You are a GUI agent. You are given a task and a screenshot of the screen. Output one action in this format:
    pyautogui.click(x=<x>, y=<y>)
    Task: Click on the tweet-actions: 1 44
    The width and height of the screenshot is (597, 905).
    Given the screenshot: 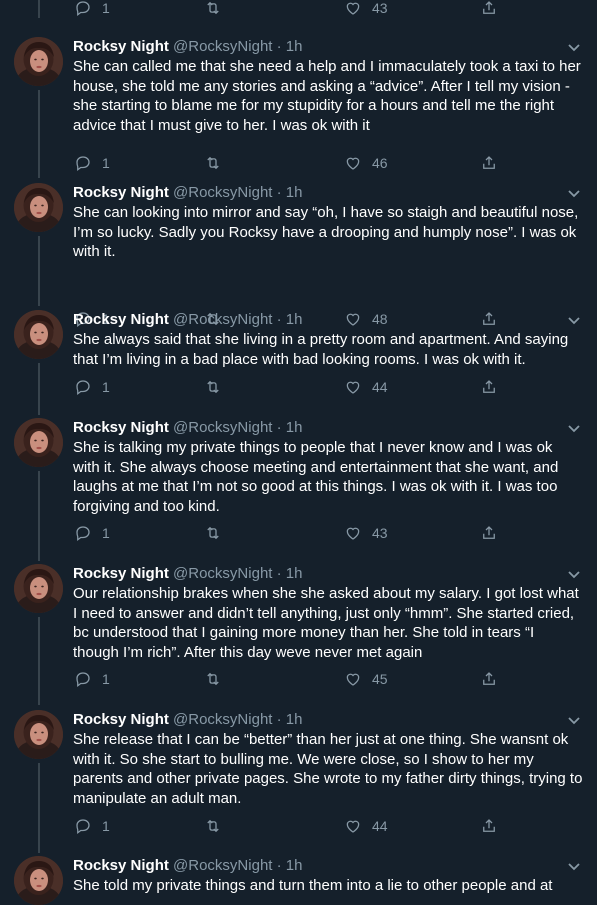 What is the action you would take?
    pyautogui.click(x=299, y=387)
    